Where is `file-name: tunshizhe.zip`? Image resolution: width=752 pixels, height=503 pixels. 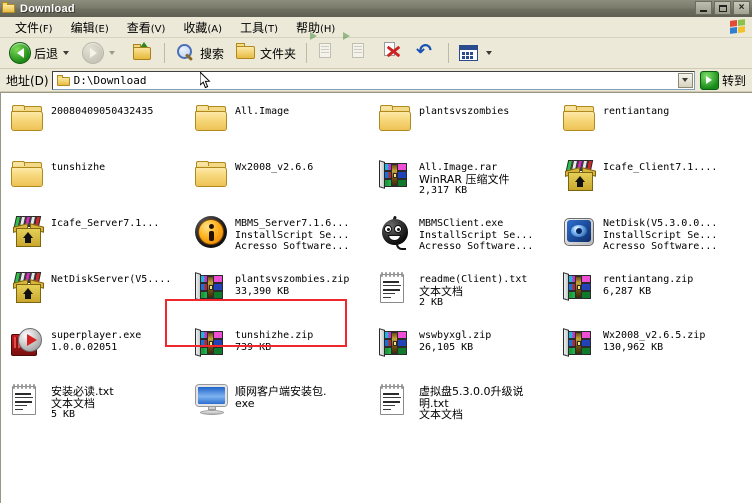
file-name: tunshizhe.zip is located at coordinates (274, 335).